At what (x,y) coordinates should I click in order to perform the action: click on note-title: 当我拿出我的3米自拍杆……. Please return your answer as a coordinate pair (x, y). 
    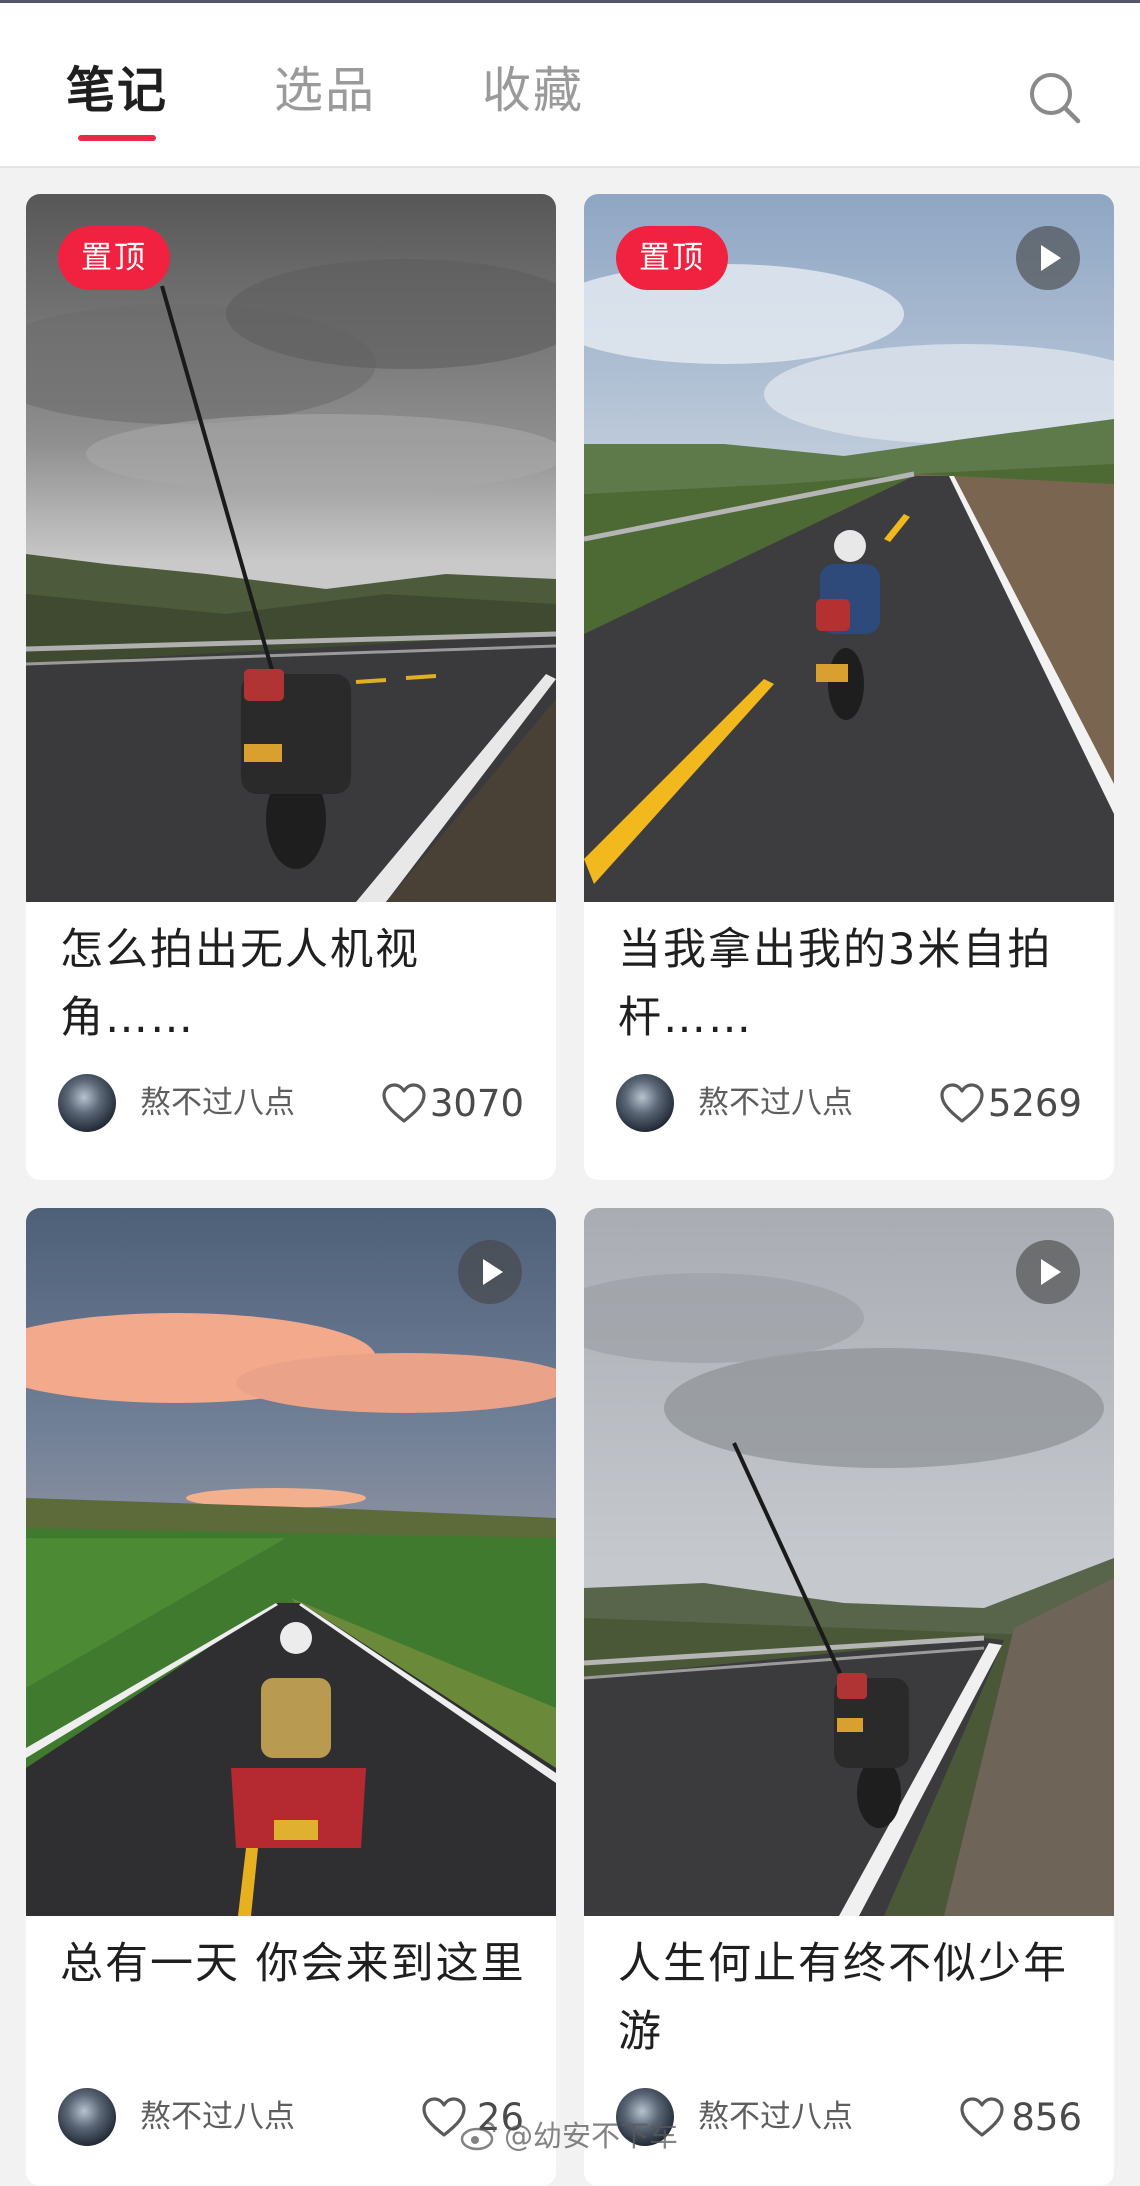
    Looking at the image, I should click on (835, 984).